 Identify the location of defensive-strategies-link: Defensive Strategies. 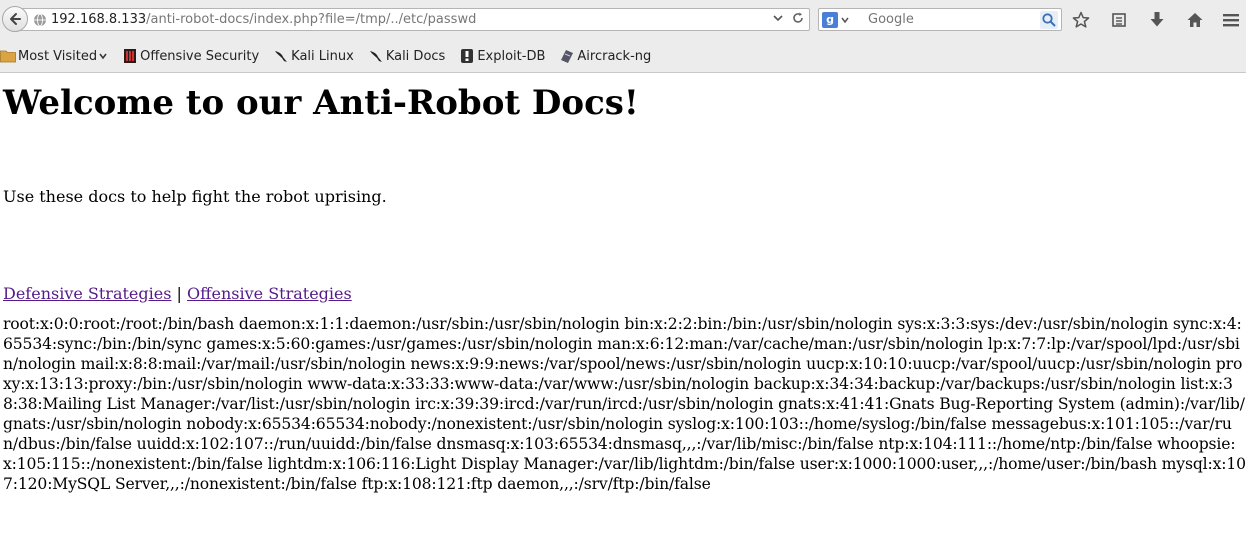
(87, 293).